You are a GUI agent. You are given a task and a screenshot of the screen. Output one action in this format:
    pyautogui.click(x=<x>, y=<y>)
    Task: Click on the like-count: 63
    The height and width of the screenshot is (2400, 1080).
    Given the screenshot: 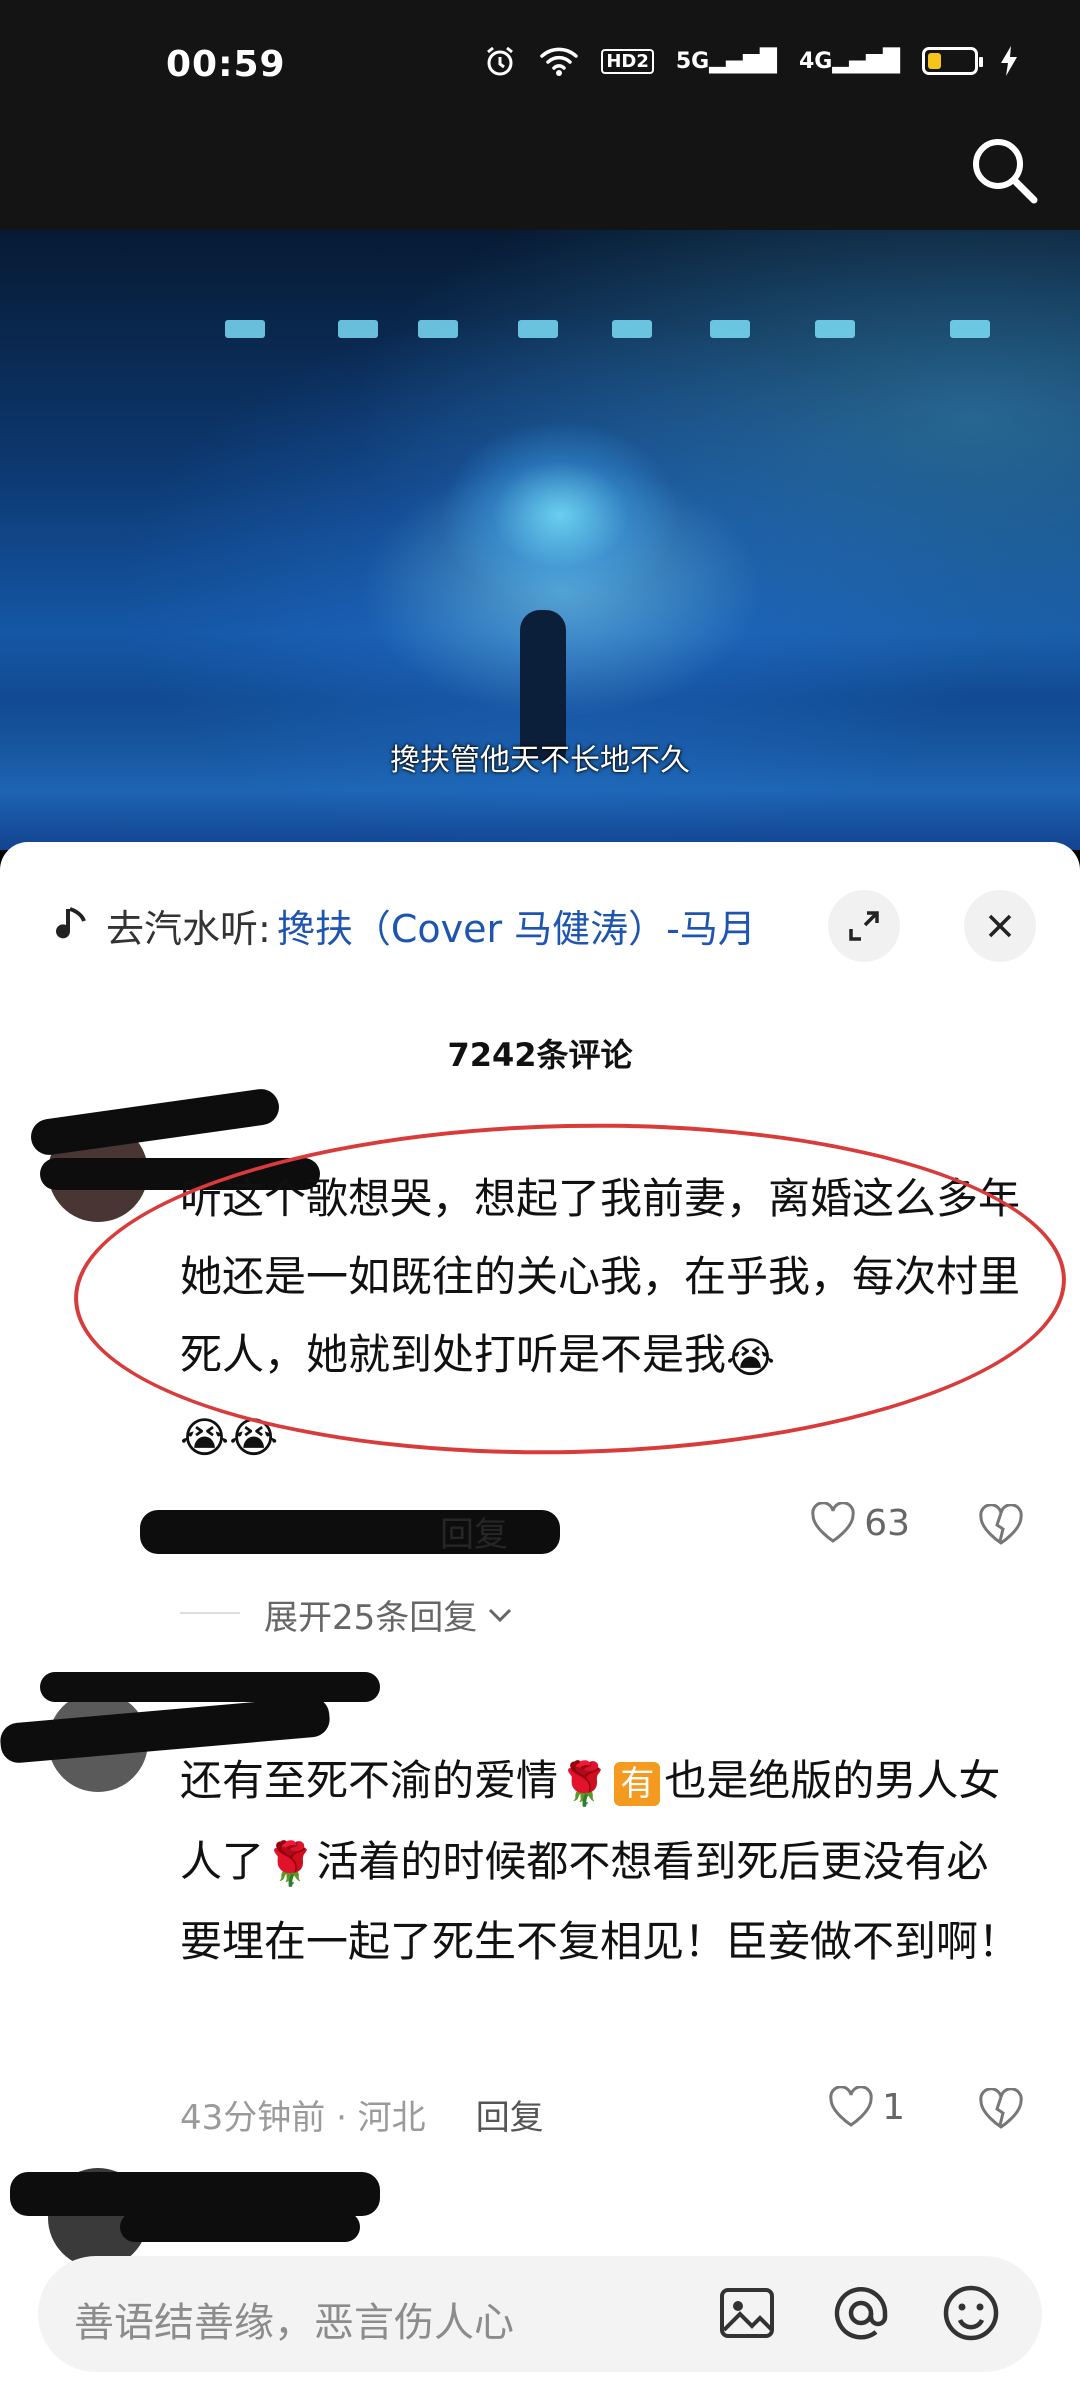 What is the action you would take?
    pyautogui.click(x=887, y=1523)
    